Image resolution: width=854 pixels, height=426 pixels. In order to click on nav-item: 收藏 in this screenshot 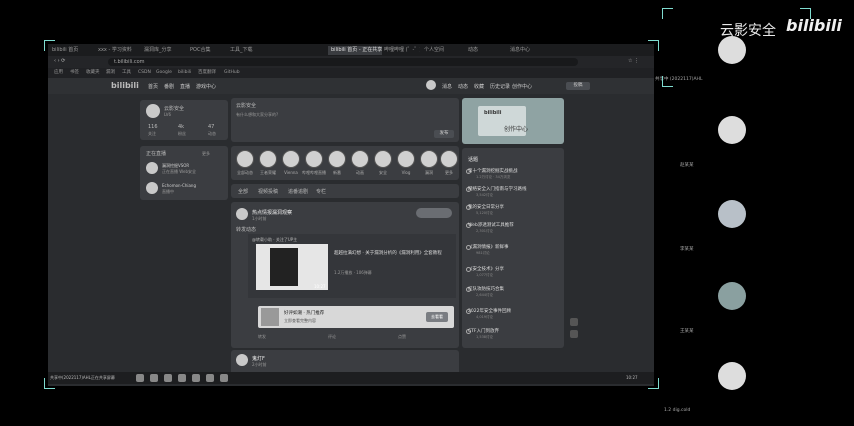, I will do `click(479, 86)`.